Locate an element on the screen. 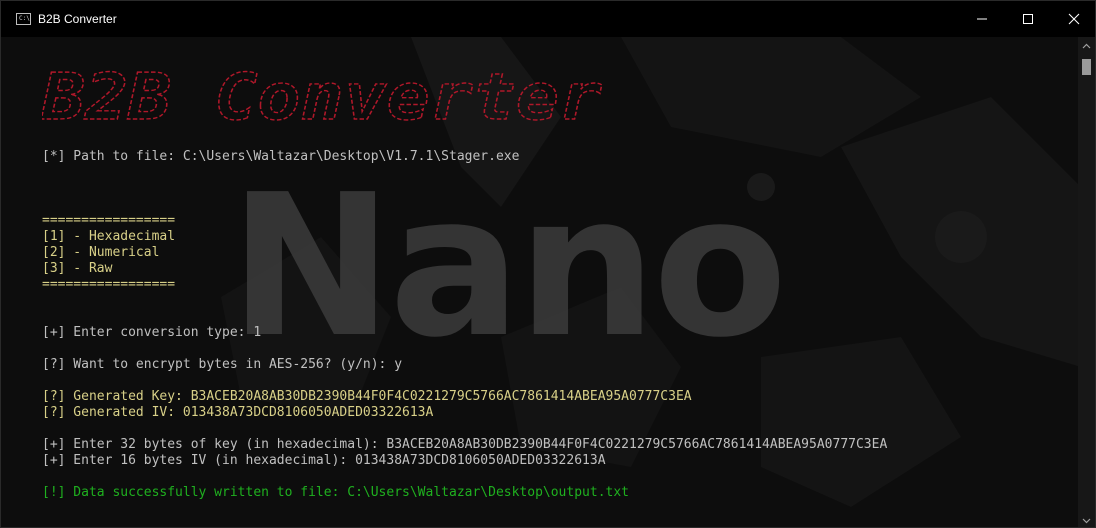  chevron-down-icon is located at coordinates (1086, 520).